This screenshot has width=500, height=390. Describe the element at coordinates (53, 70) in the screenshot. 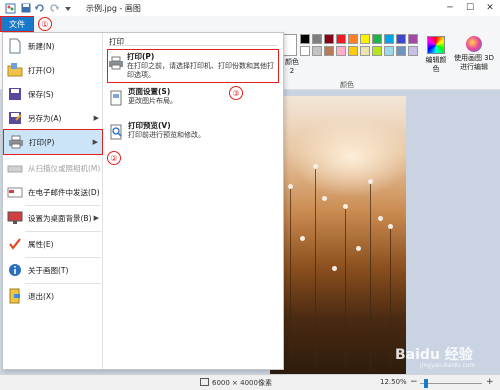

I see `menu-item-open: 打开(O)` at that location.